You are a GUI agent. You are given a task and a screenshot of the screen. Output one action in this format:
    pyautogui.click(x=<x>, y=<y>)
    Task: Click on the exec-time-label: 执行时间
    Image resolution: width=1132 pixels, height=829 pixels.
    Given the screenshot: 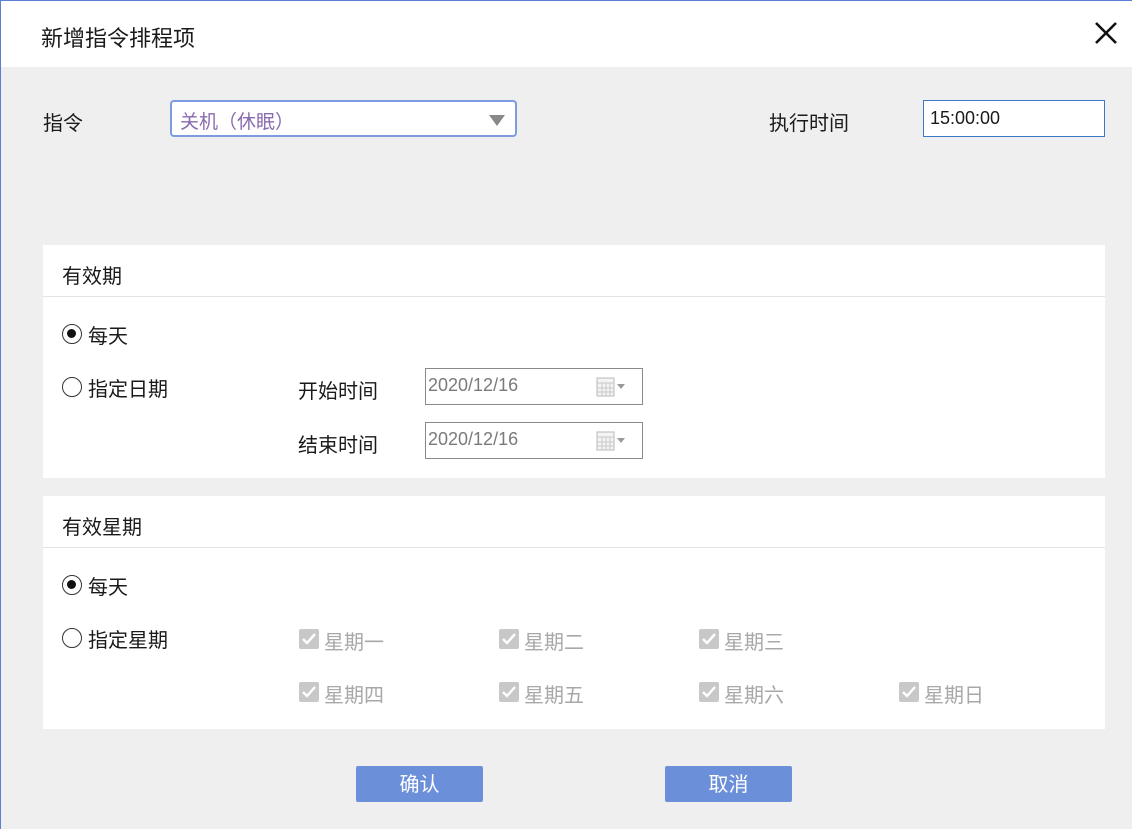 What is the action you would take?
    pyautogui.click(x=809, y=123)
    